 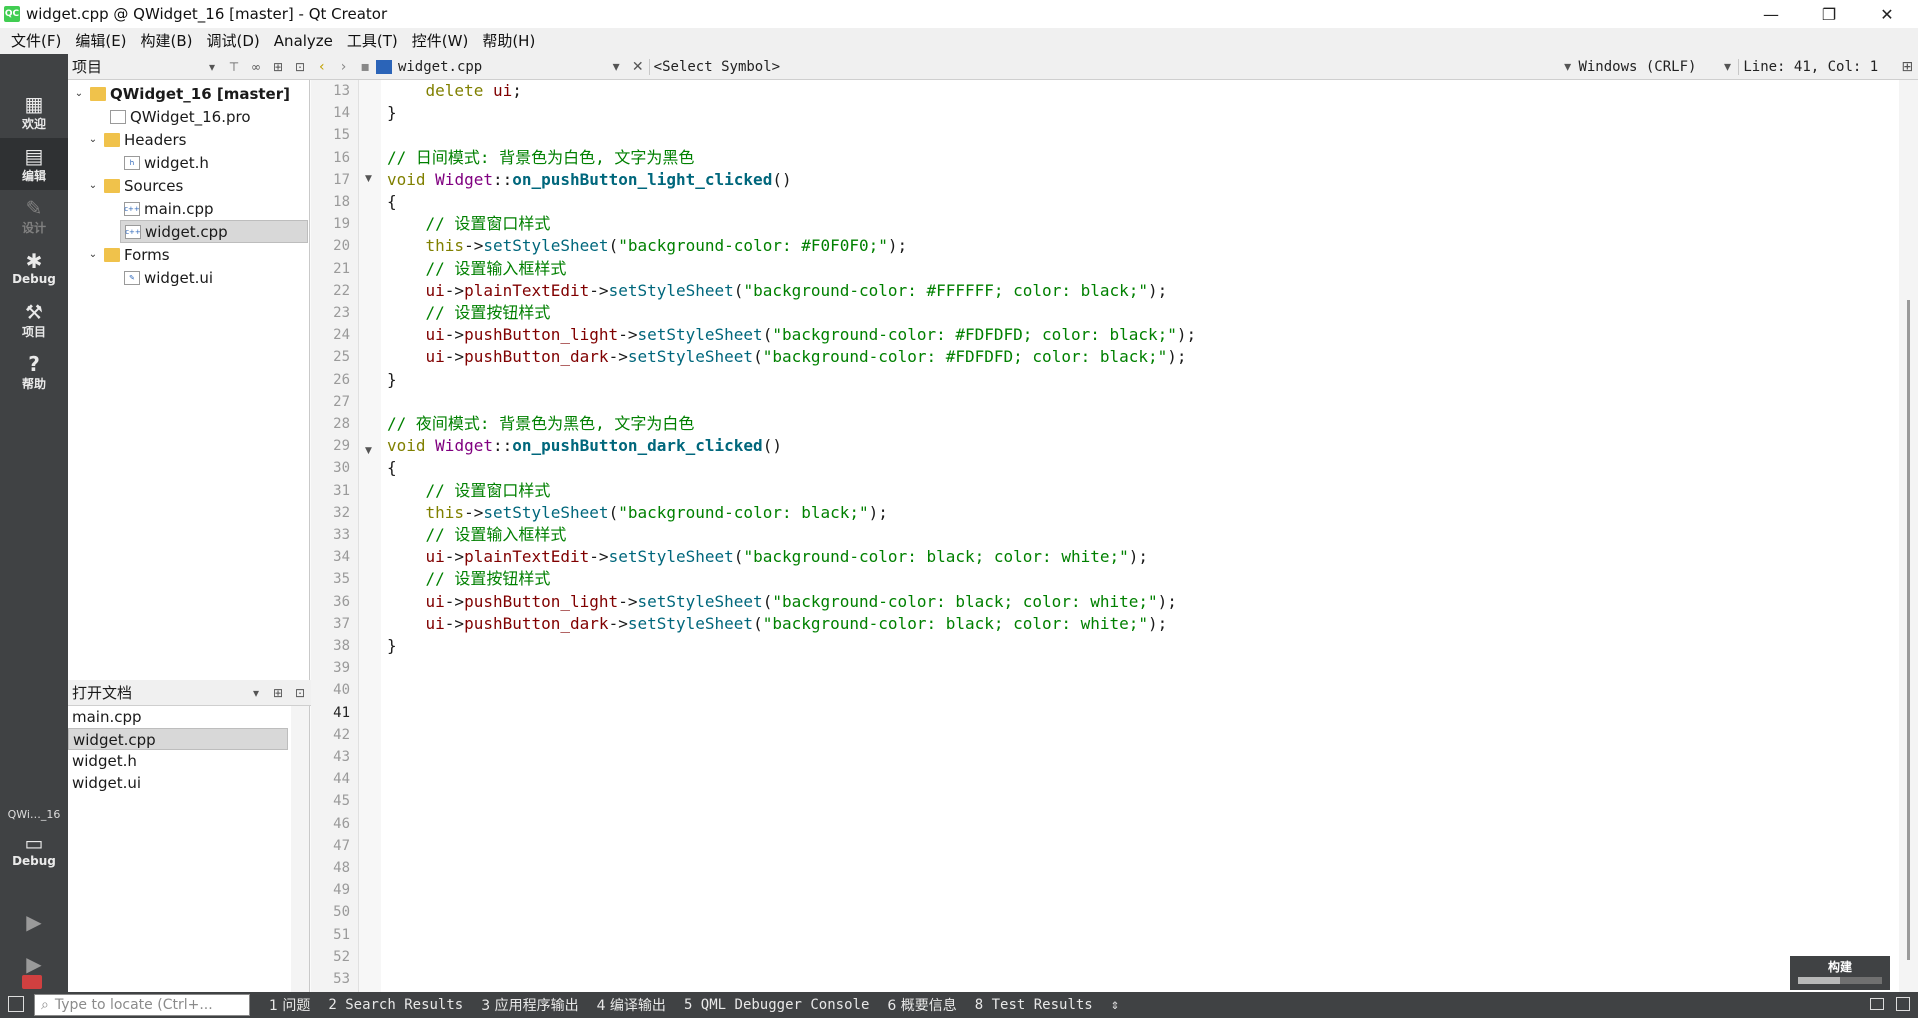 What do you see at coordinates (167, 41) in the screenshot?
I see `menu-build: 构建(B)` at bounding box center [167, 41].